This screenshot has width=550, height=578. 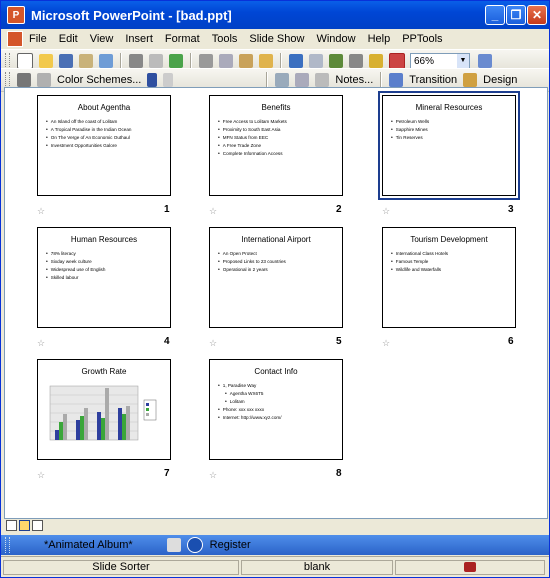 I want to click on transition-button: Transition, so click(x=433, y=80).